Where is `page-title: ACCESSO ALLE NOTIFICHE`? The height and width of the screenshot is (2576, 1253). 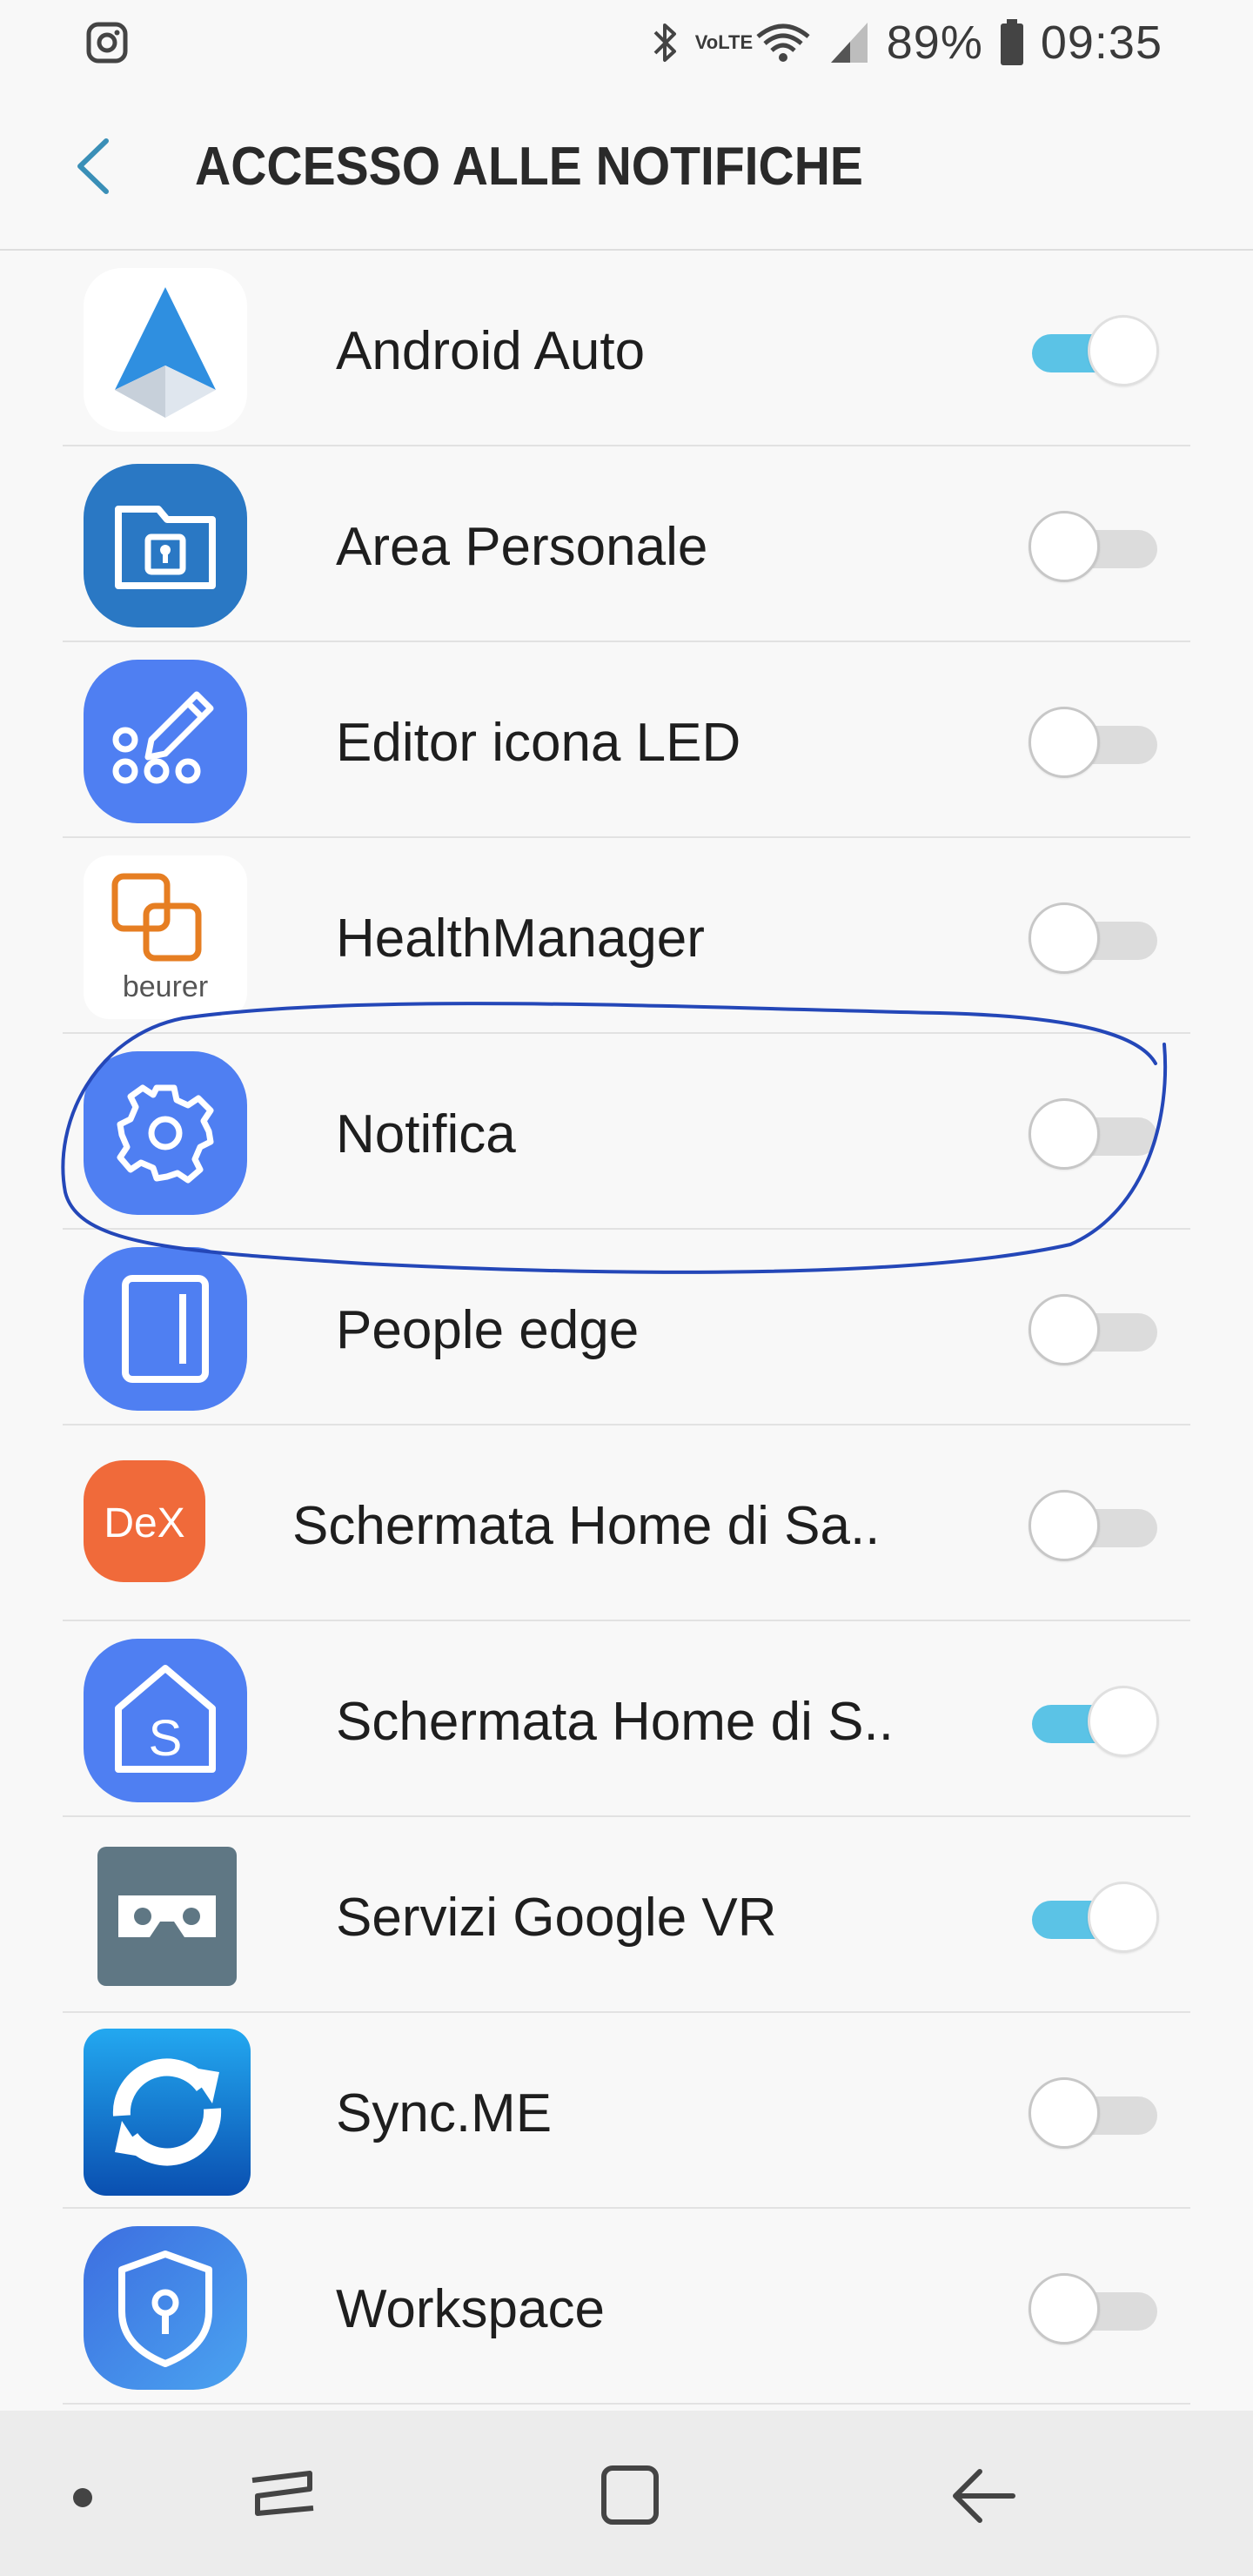
page-title: ACCESSO ALLE NOTIFICHE is located at coordinates (529, 167).